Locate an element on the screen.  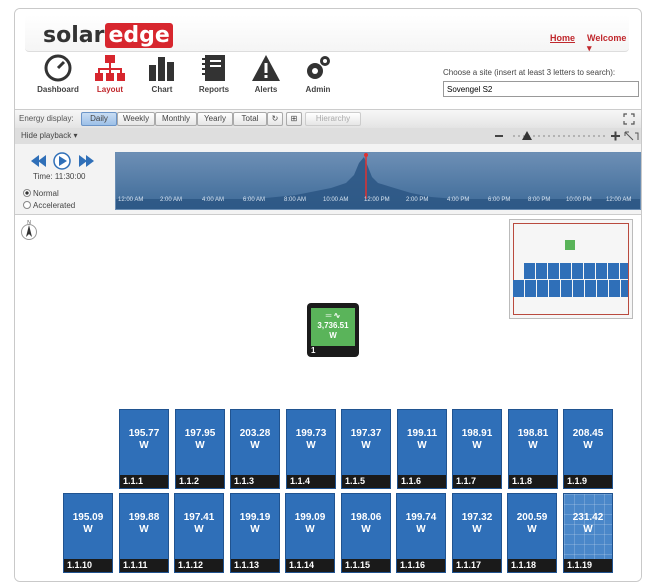
panel-power-value: 198.06 is located at coordinates (366, 517).